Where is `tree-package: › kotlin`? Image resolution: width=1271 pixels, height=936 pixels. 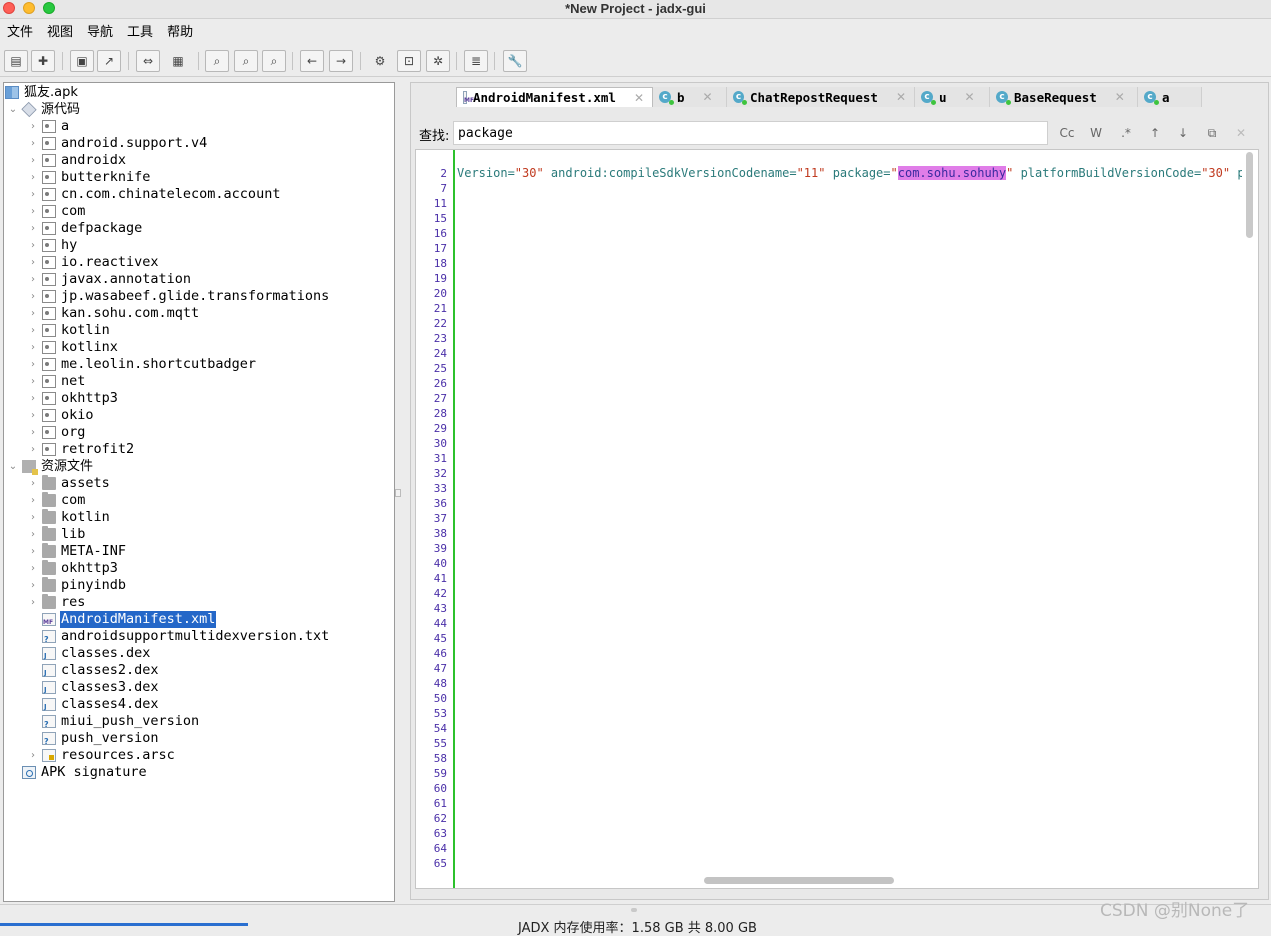 tree-package: › kotlin is located at coordinates (69, 330).